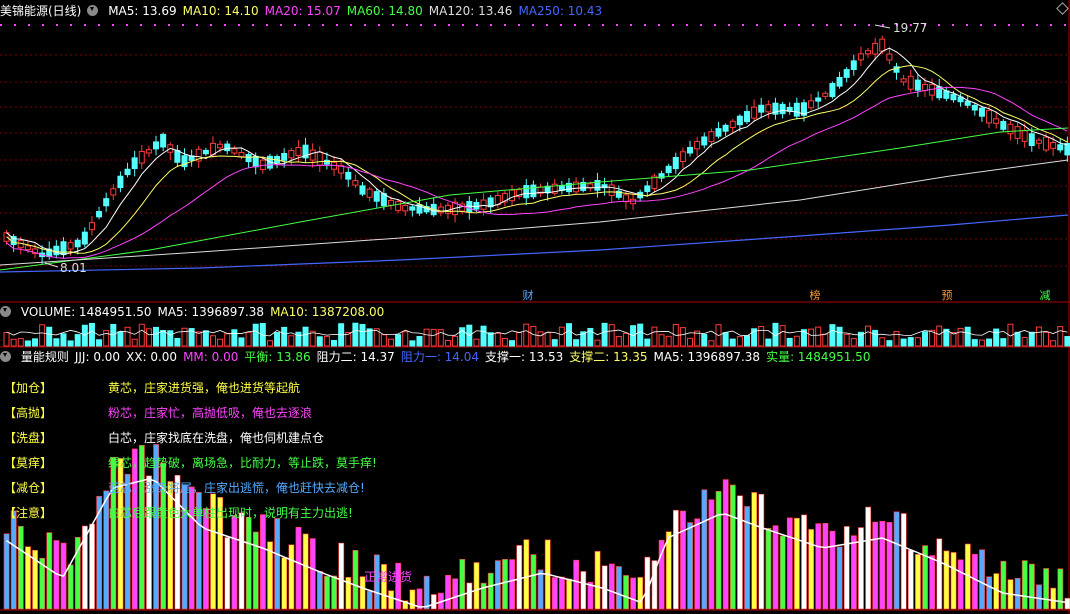 This screenshot has width=1070, height=614. I want to click on indicator-panel-menu-icon, so click(5, 356).